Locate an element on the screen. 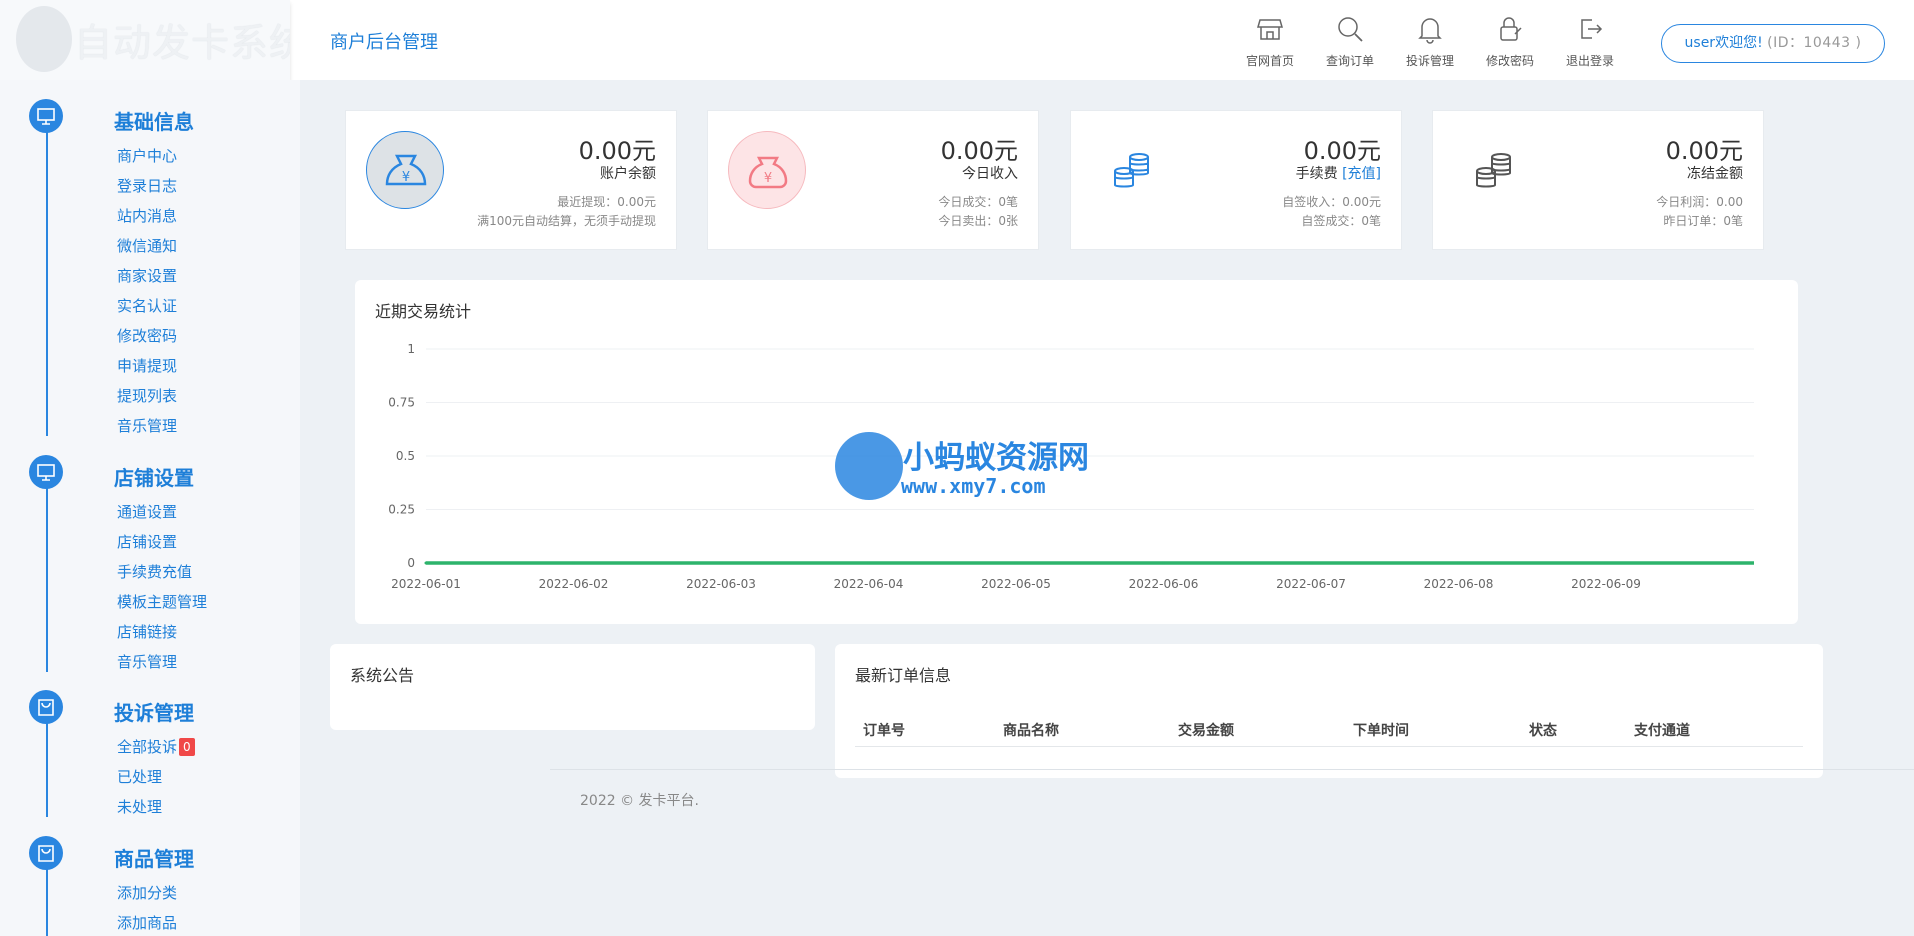 The height and width of the screenshot is (936, 1914). sidebar-section-shop-settings: 店铺设置 is located at coordinates (154, 476).